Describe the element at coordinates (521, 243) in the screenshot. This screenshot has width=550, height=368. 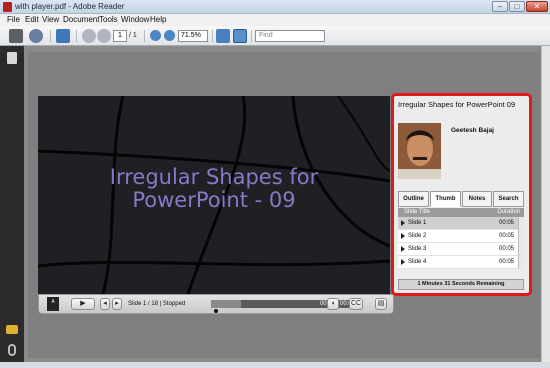
I see `slide-list-scrollbar` at that location.